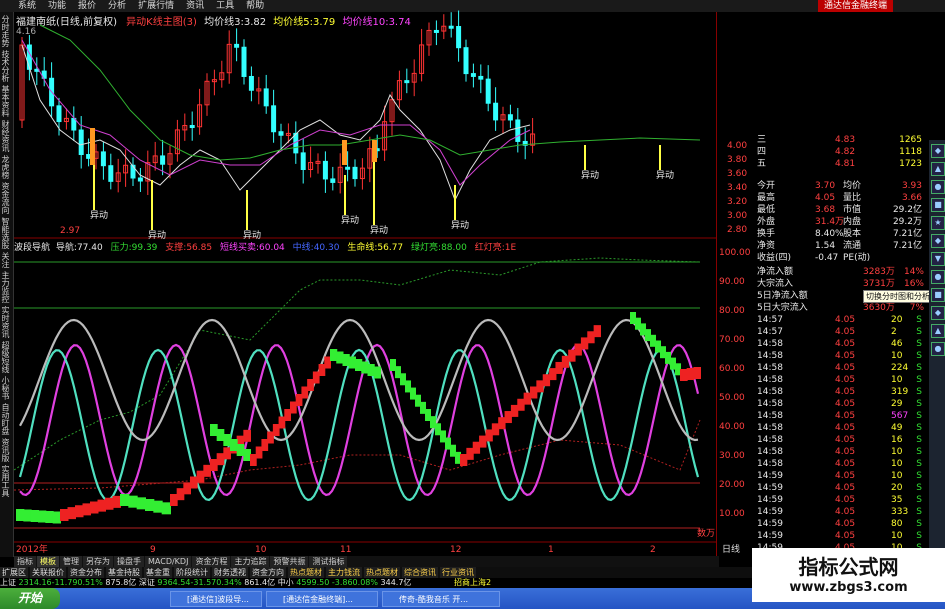 The height and width of the screenshot is (609, 945). I want to click on toolbar-icon-8: ●, so click(938, 277).